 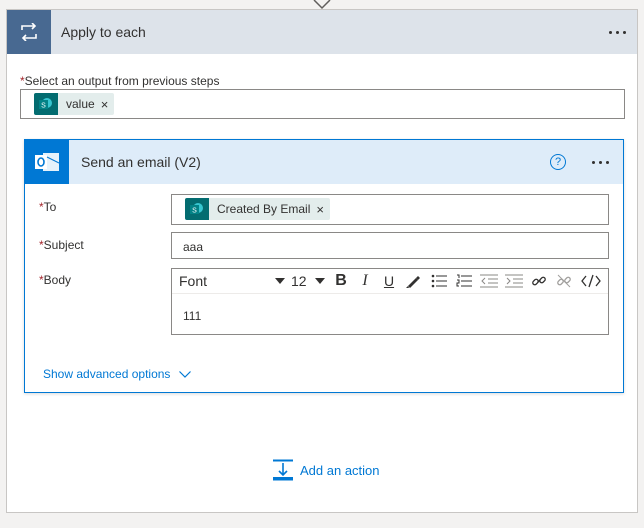 What do you see at coordinates (257, 209) in the screenshot?
I see `created-by-email-token: S Created By Email ×` at bounding box center [257, 209].